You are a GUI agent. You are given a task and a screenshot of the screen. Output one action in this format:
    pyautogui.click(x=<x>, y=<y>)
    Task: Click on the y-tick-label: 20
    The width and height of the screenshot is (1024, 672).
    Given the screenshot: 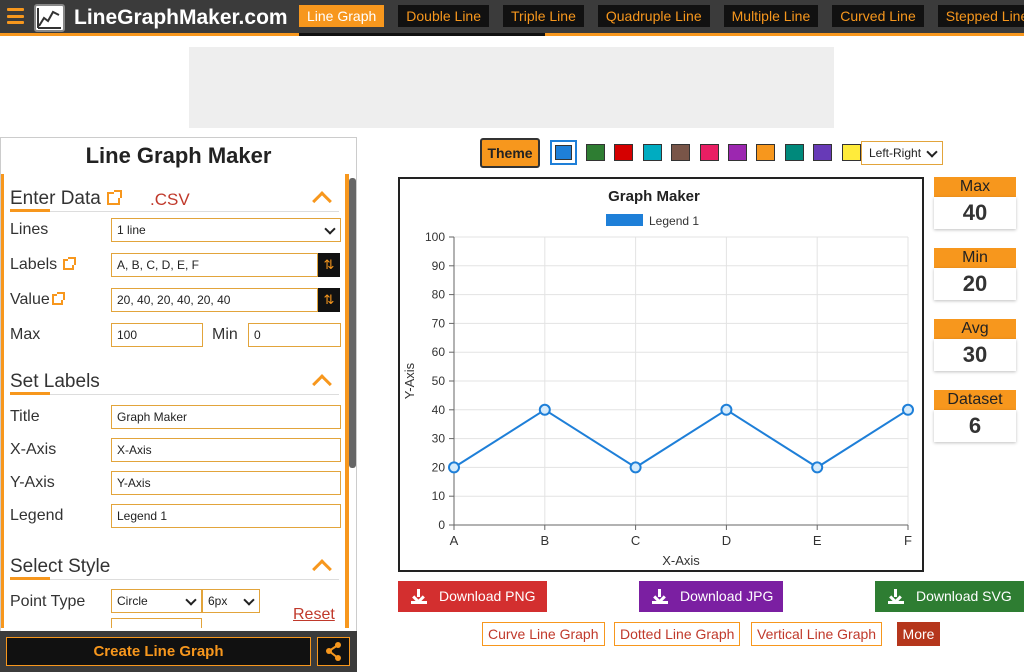 What is the action you would take?
    pyautogui.click(x=439, y=467)
    